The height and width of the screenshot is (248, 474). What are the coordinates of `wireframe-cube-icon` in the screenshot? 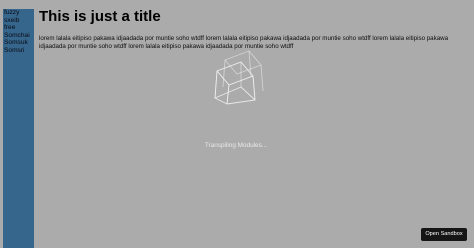 It's located at (239, 77).